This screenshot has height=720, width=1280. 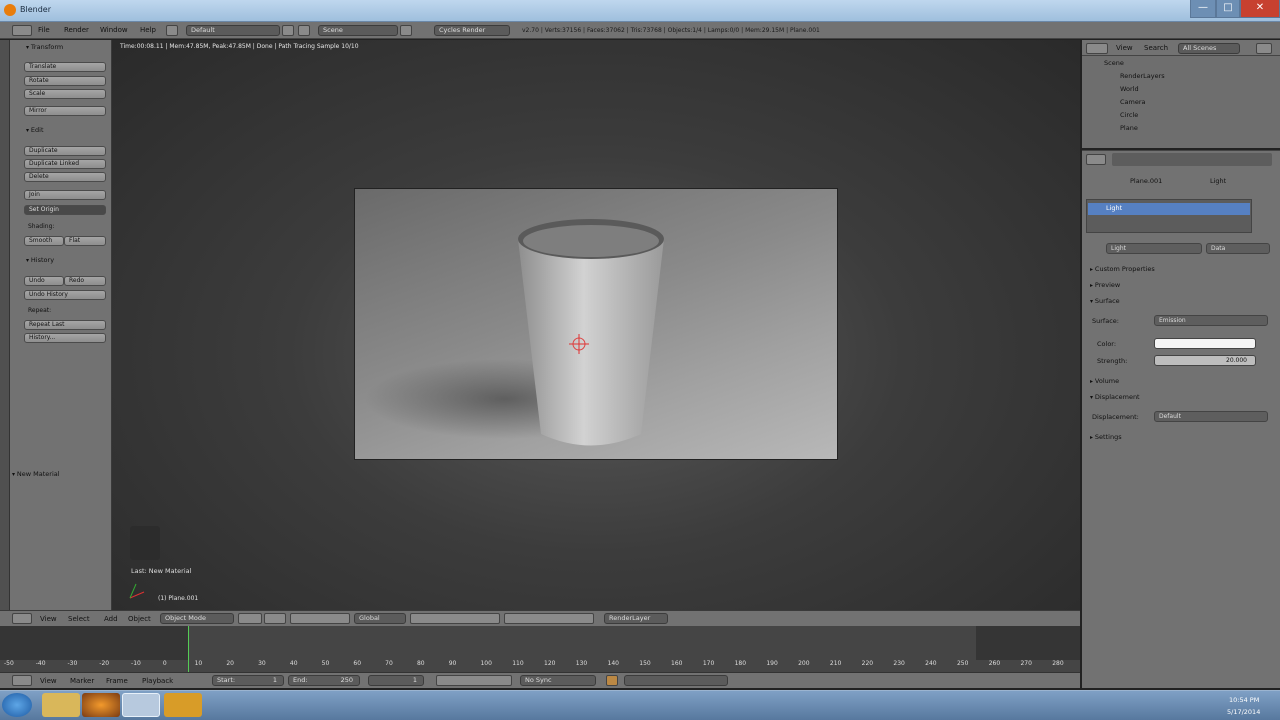 What do you see at coordinates (172, 30) in the screenshot?
I see `layout-icon` at bounding box center [172, 30].